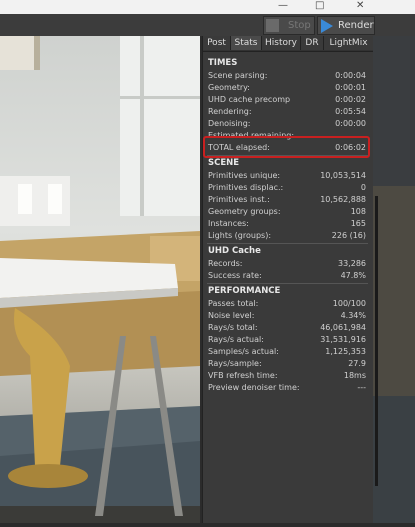 The image size is (415, 527). I want to click on maximize-icon: □, so click(319, 7).